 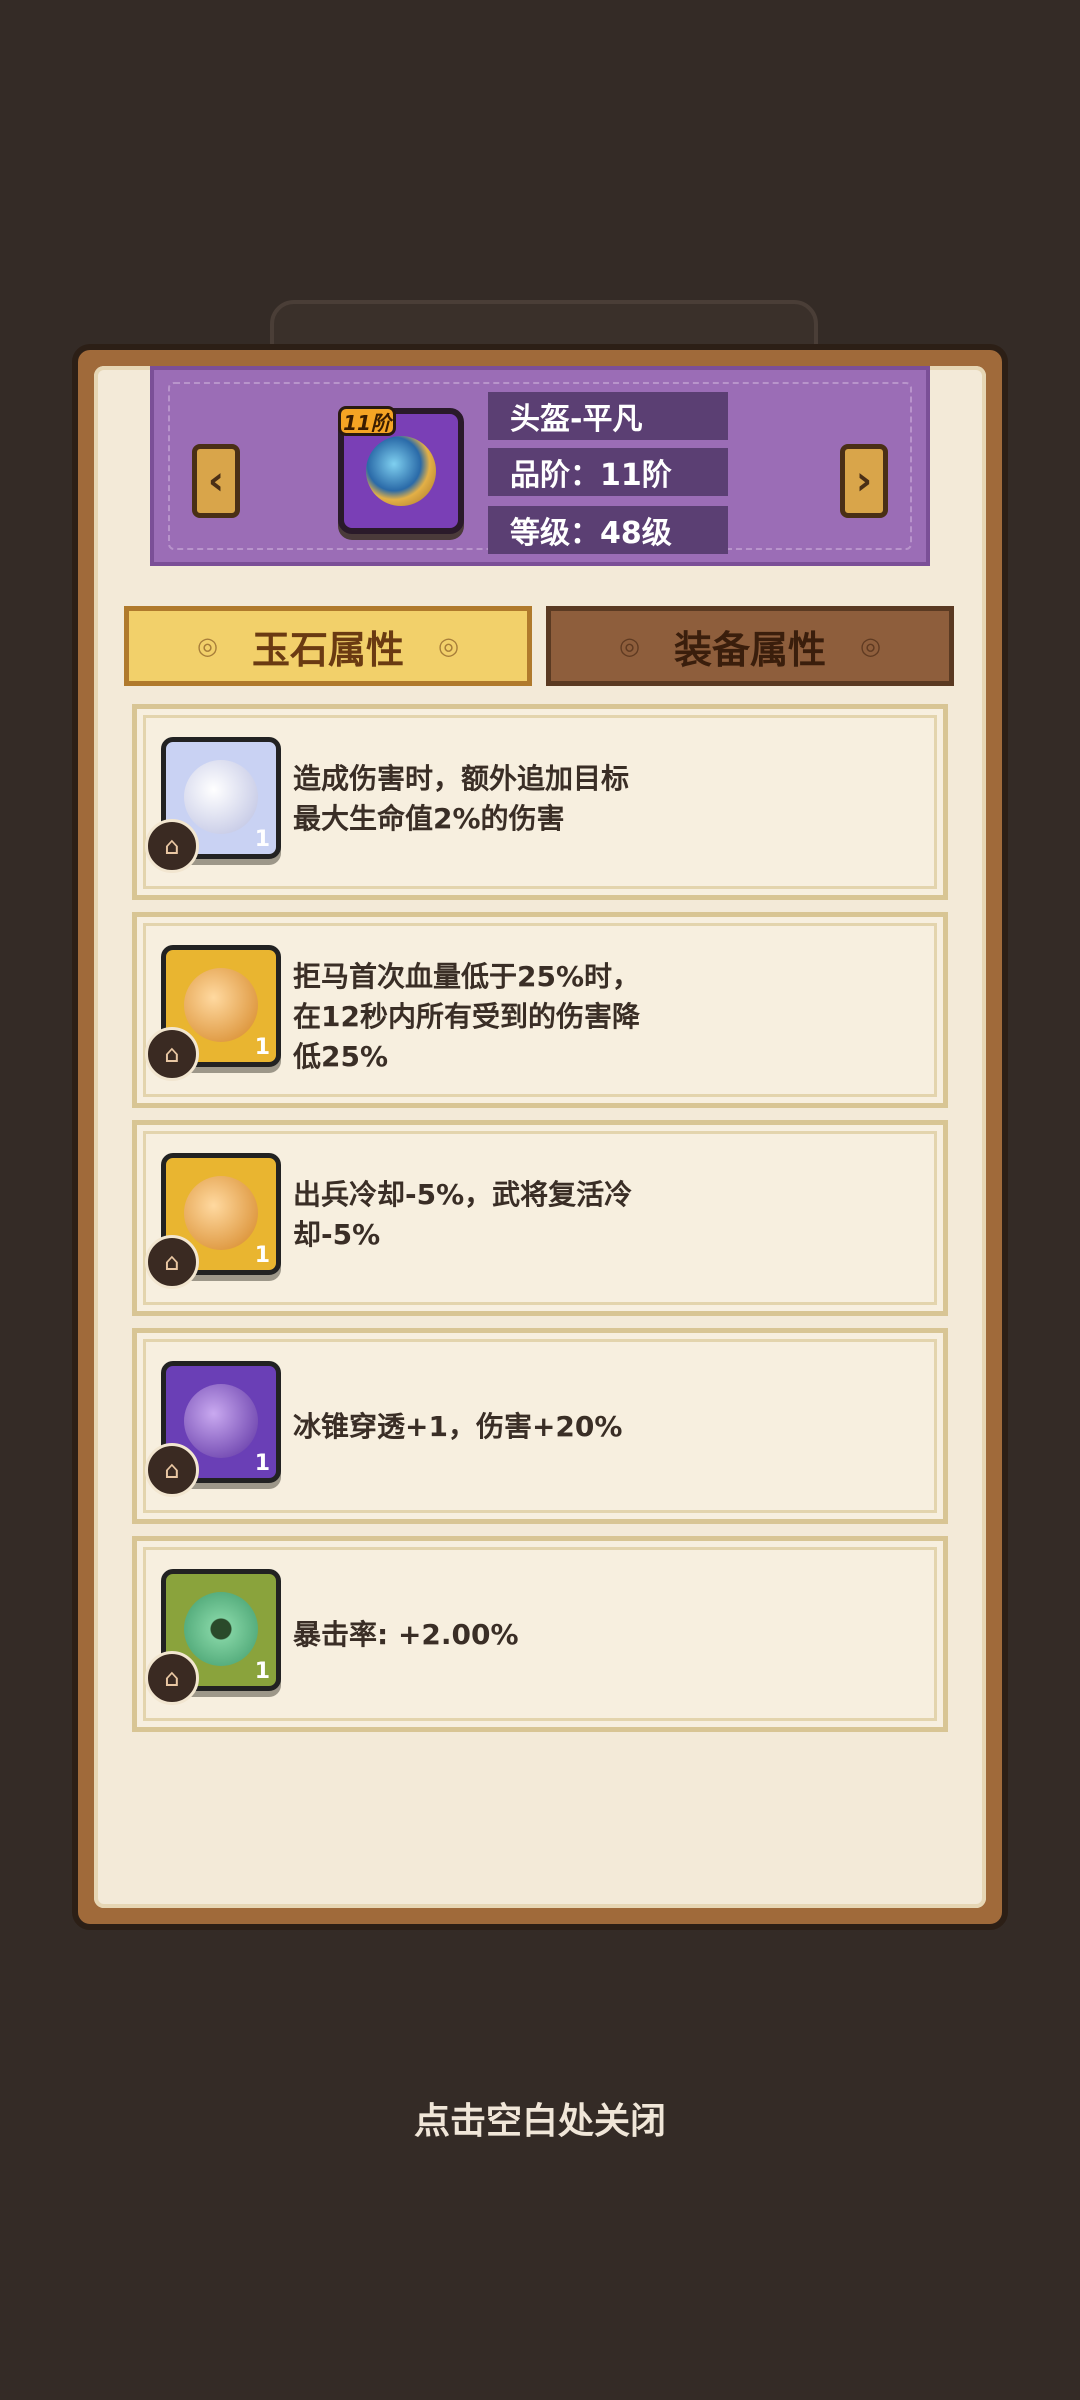 I want to click on next-item-button: ›, so click(x=864, y=481).